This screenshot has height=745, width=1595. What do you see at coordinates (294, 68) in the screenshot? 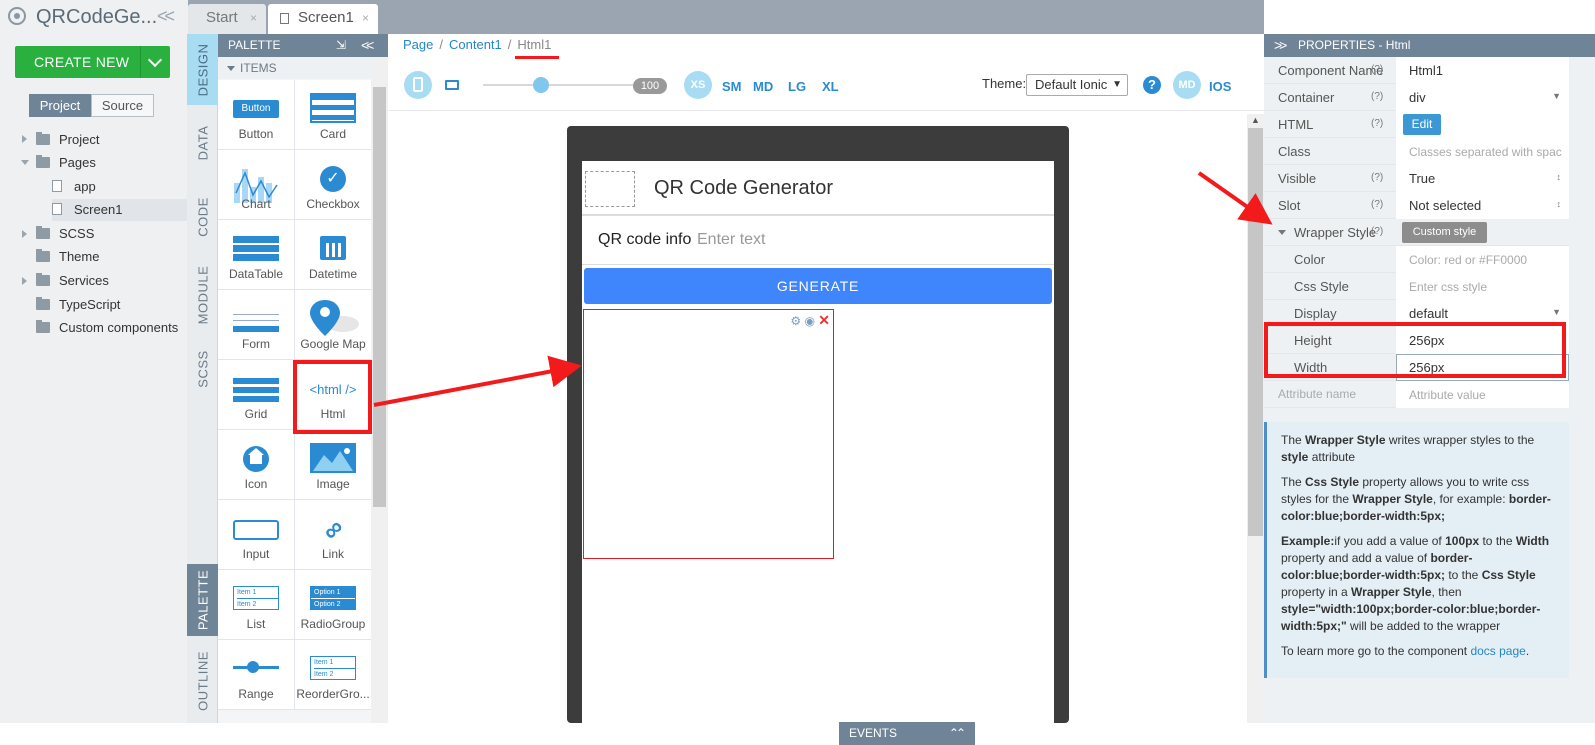
I see `items-section-header: ITEMS` at bounding box center [294, 68].